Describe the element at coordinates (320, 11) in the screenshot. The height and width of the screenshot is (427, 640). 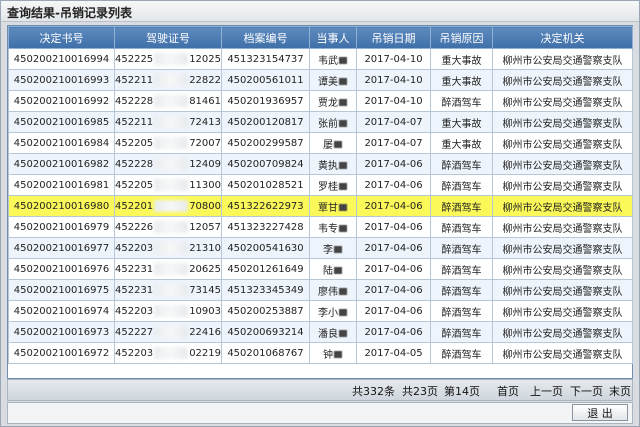
I see `title-bar: 查询结果-吊销记录列表` at that location.